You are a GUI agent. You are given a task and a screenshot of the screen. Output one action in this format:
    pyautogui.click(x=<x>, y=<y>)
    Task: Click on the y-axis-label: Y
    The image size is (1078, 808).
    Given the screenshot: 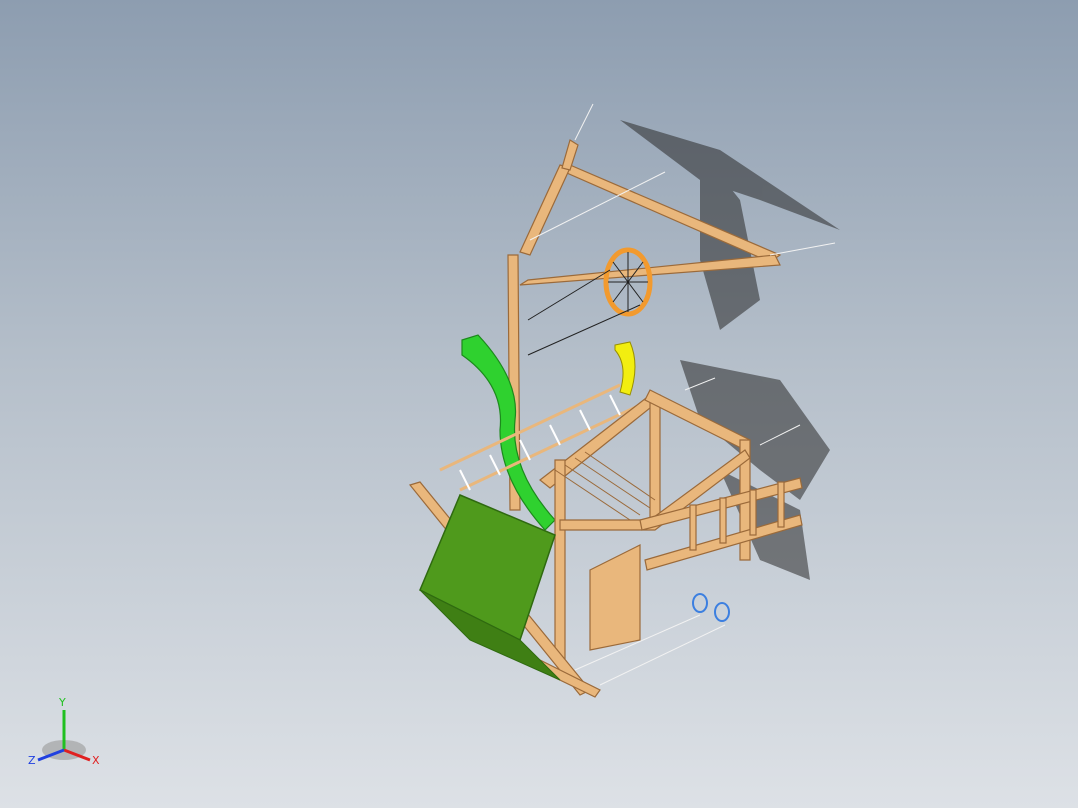 What is the action you would take?
    pyautogui.click(x=62, y=702)
    